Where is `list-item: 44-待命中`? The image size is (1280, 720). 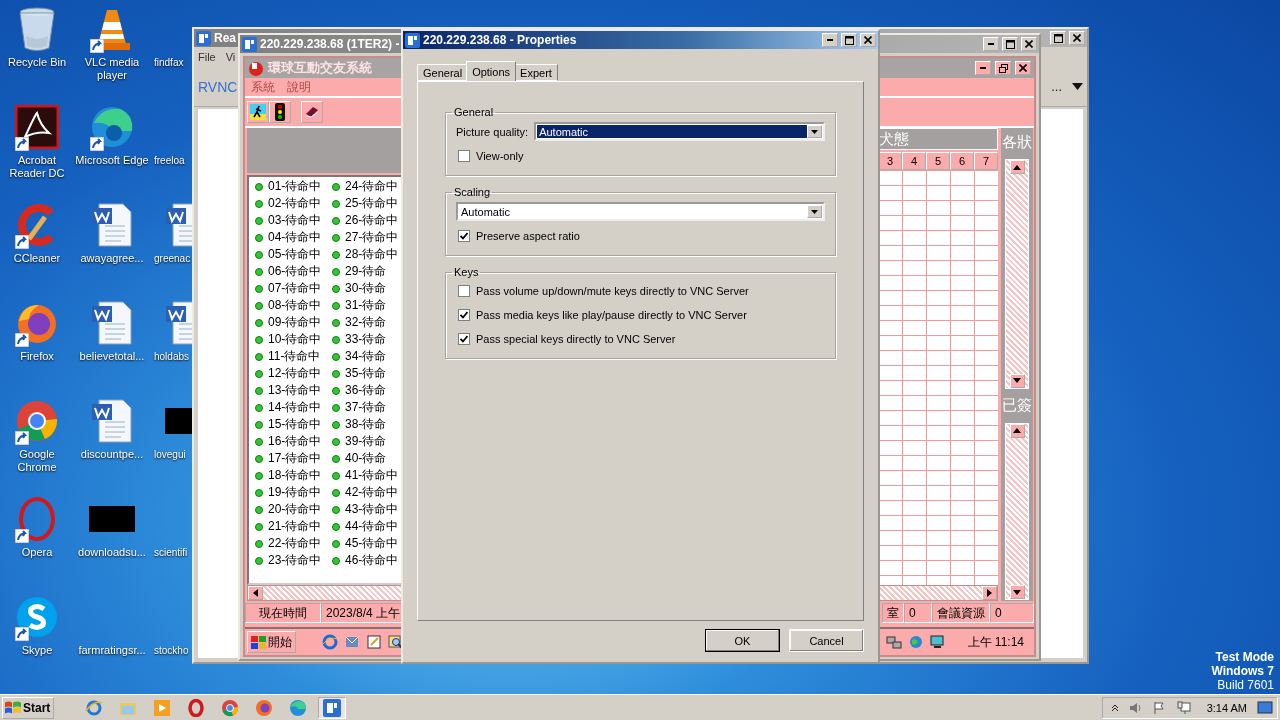
list-item: 44-待命中 is located at coordinates (372, 526).